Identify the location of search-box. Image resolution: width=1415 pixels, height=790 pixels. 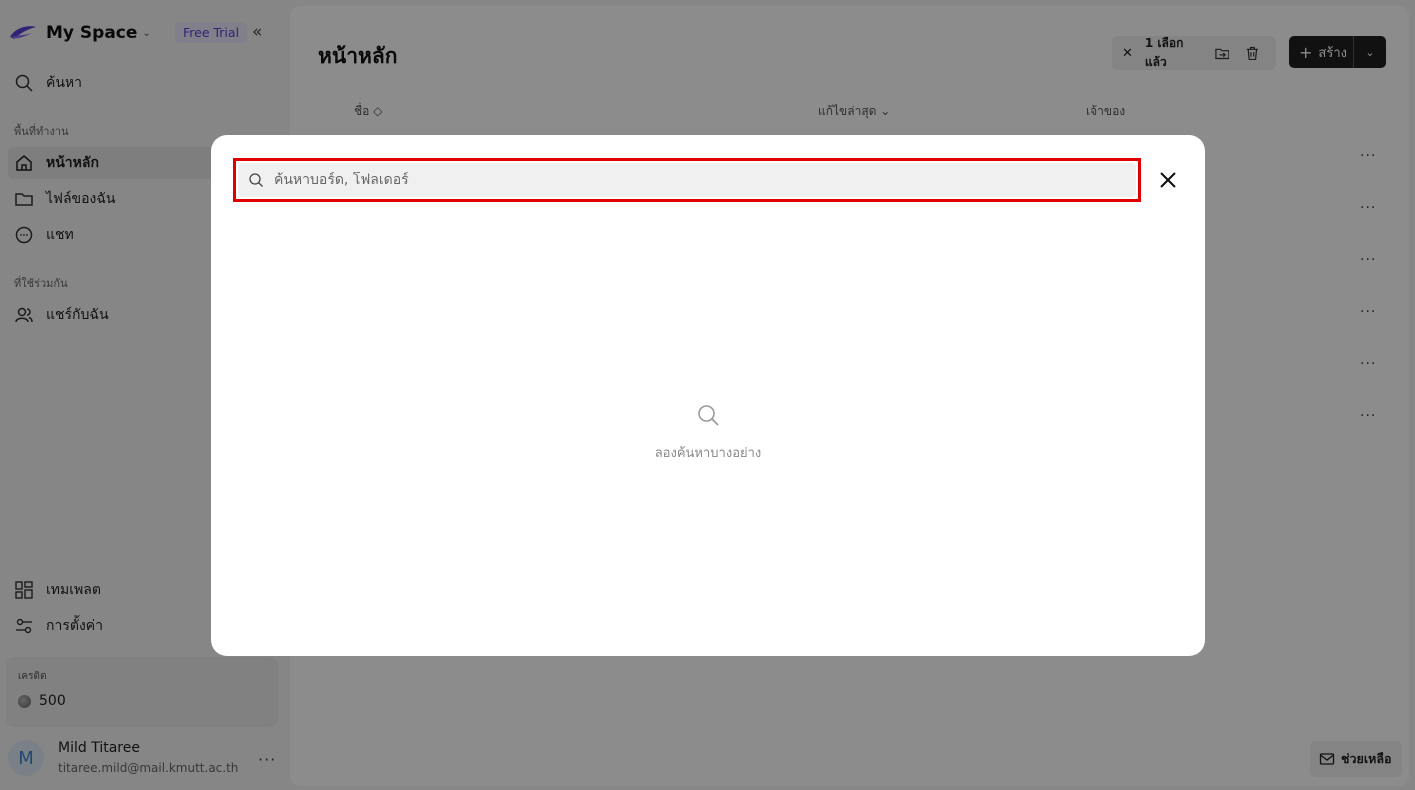
(687, 180).